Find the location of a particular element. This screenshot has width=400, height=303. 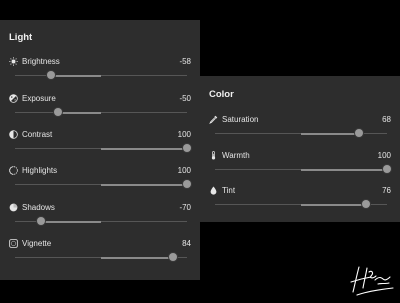

warmth-slider is located at coordinates (303, 169).